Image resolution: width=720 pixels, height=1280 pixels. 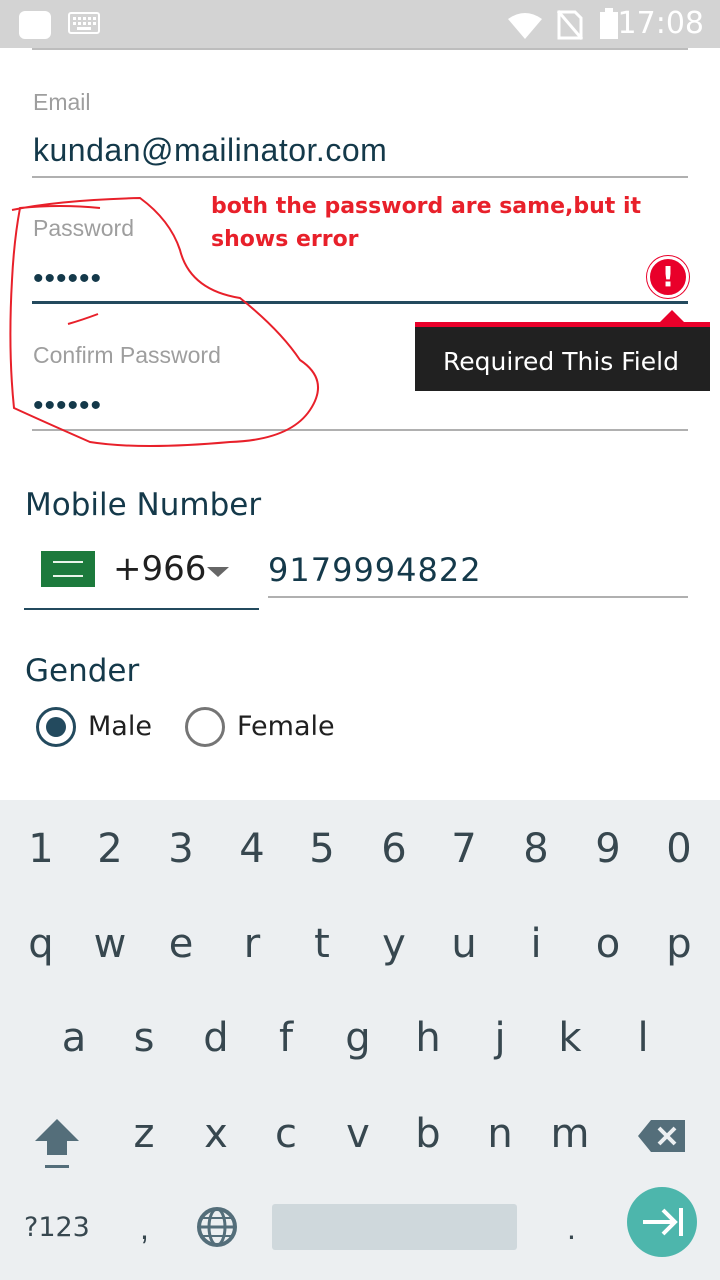 What do you see at coordinates (536, 849) in the screenshot?
I see `key-8: 8` at bounding box center [536, 849].